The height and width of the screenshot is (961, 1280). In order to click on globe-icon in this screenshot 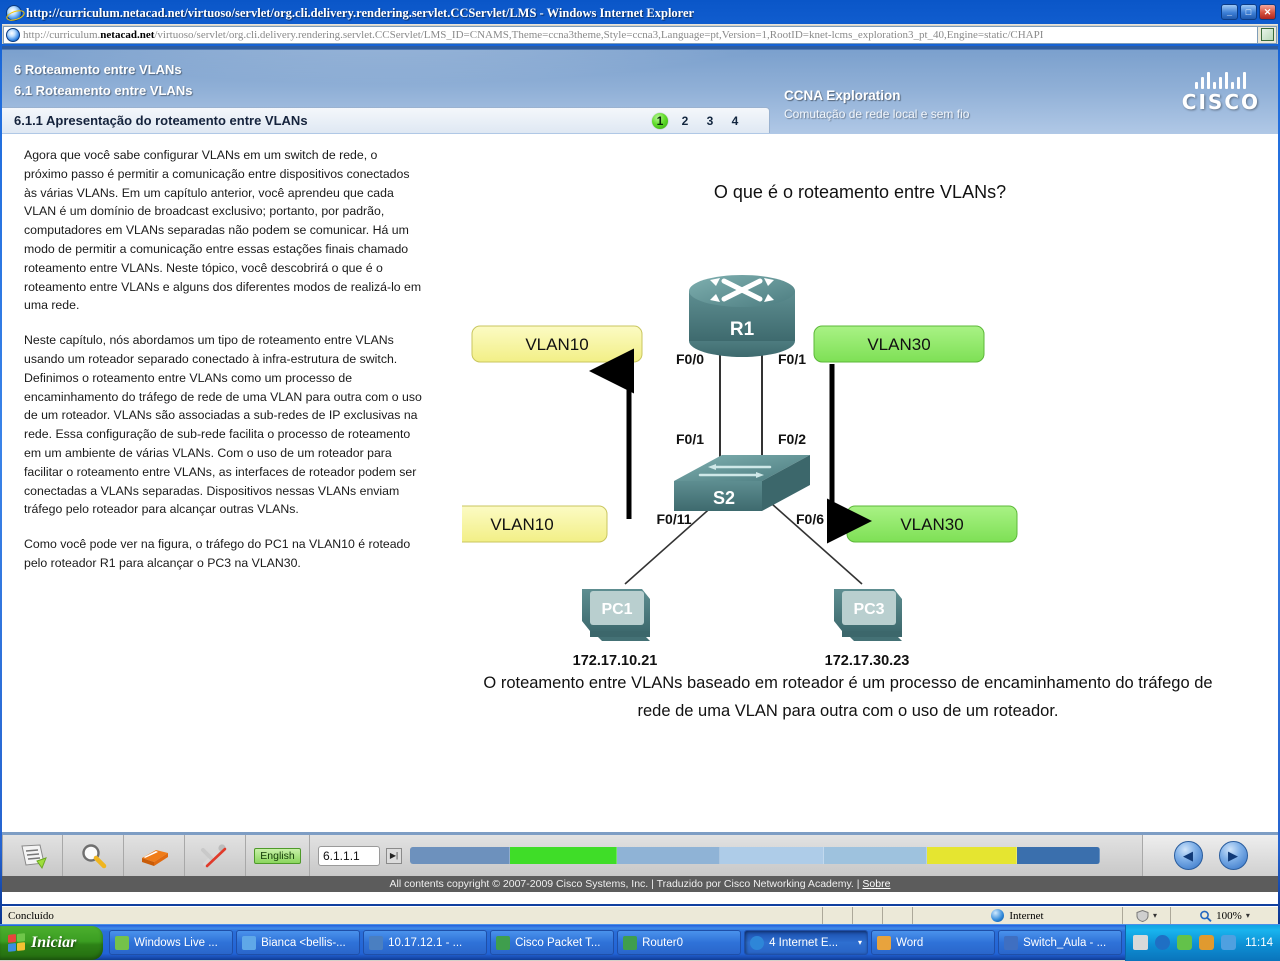, I will do `click(998, 915)`.